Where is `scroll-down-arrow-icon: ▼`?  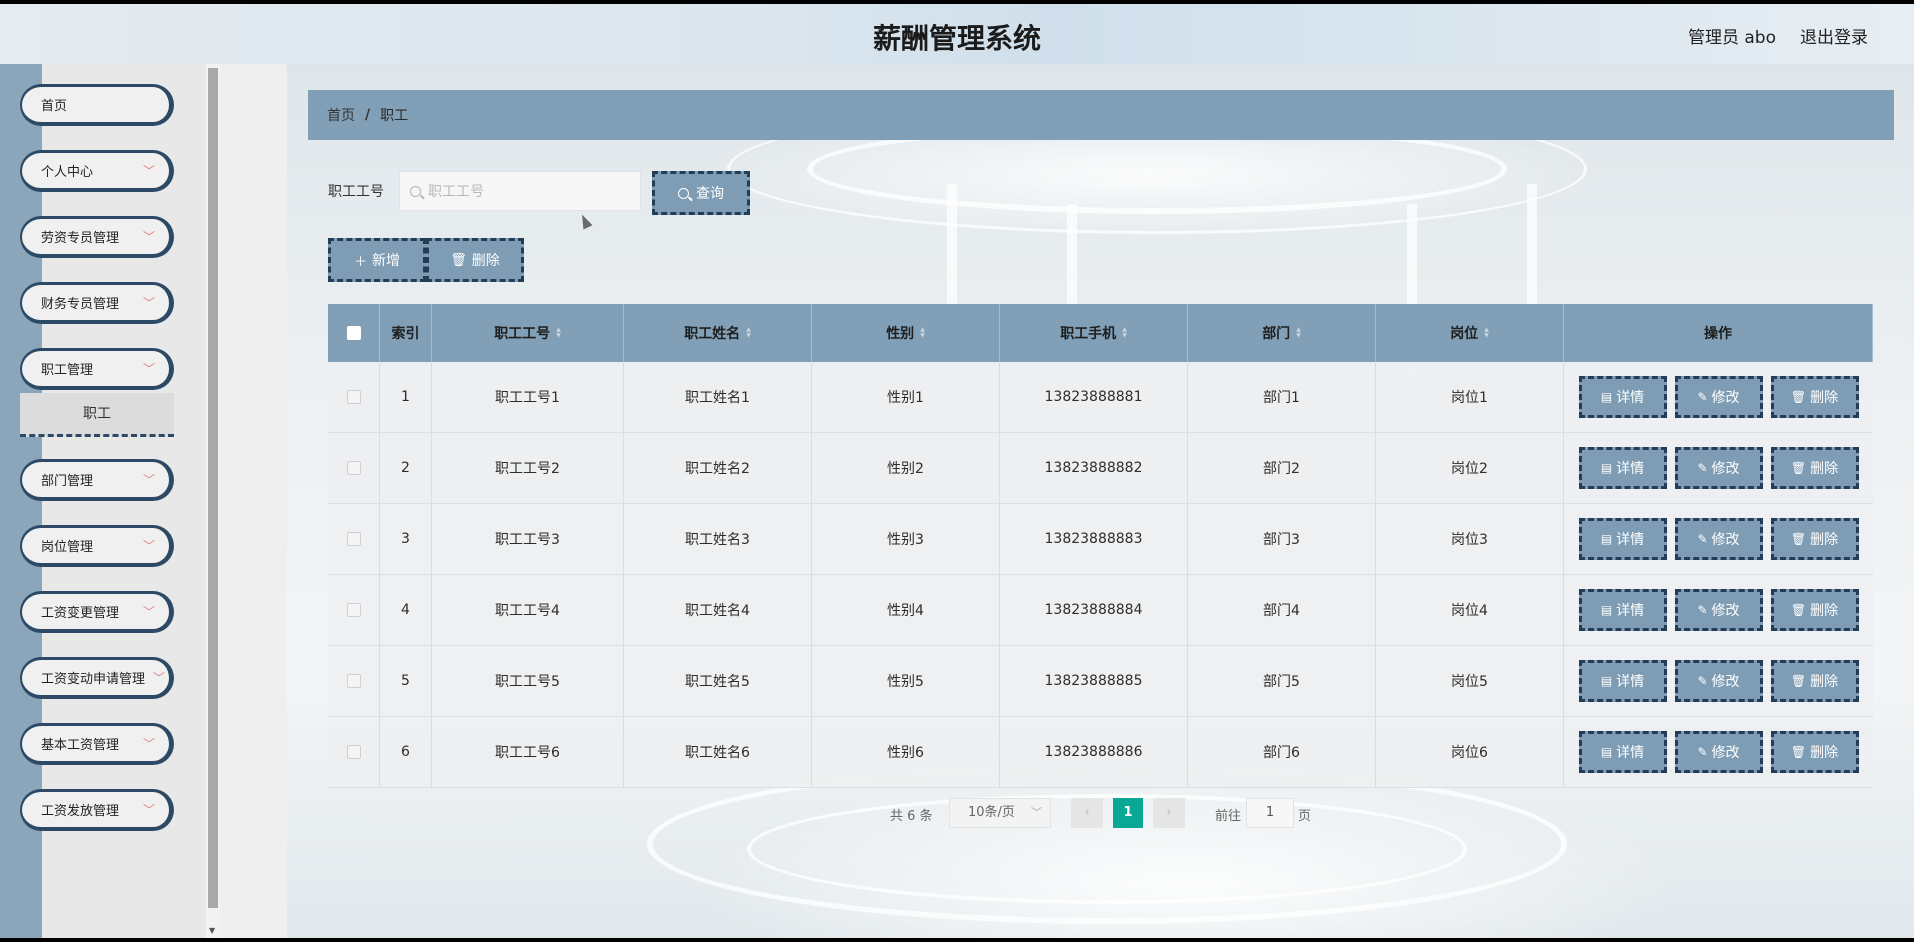 scroll-down-arrow-icon: ▼ is located at coordinates (212, 930).